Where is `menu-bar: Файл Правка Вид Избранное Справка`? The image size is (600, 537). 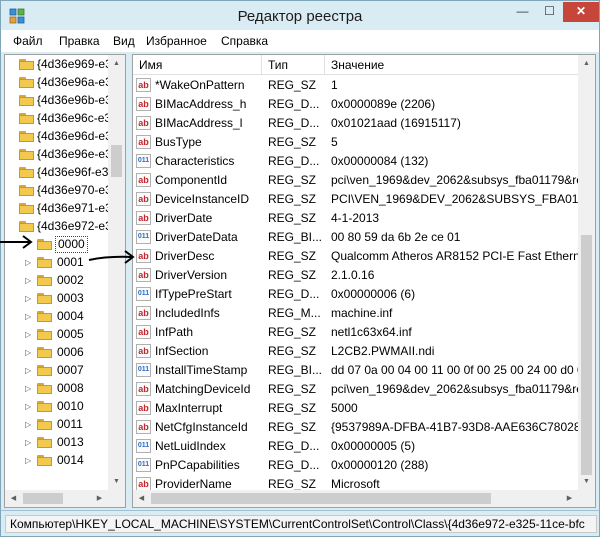
menu-bar: Файл Правка Вид Избранное Справка is located at coordinates (300, 41).